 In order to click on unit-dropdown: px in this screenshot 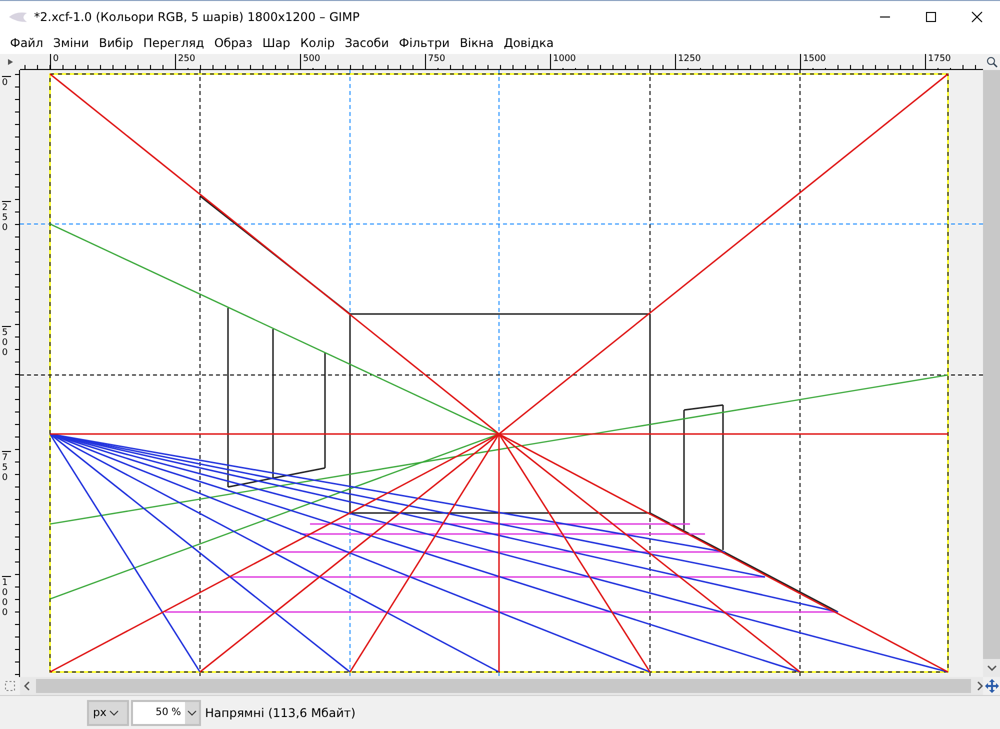, I will do `click(108, 713)`.